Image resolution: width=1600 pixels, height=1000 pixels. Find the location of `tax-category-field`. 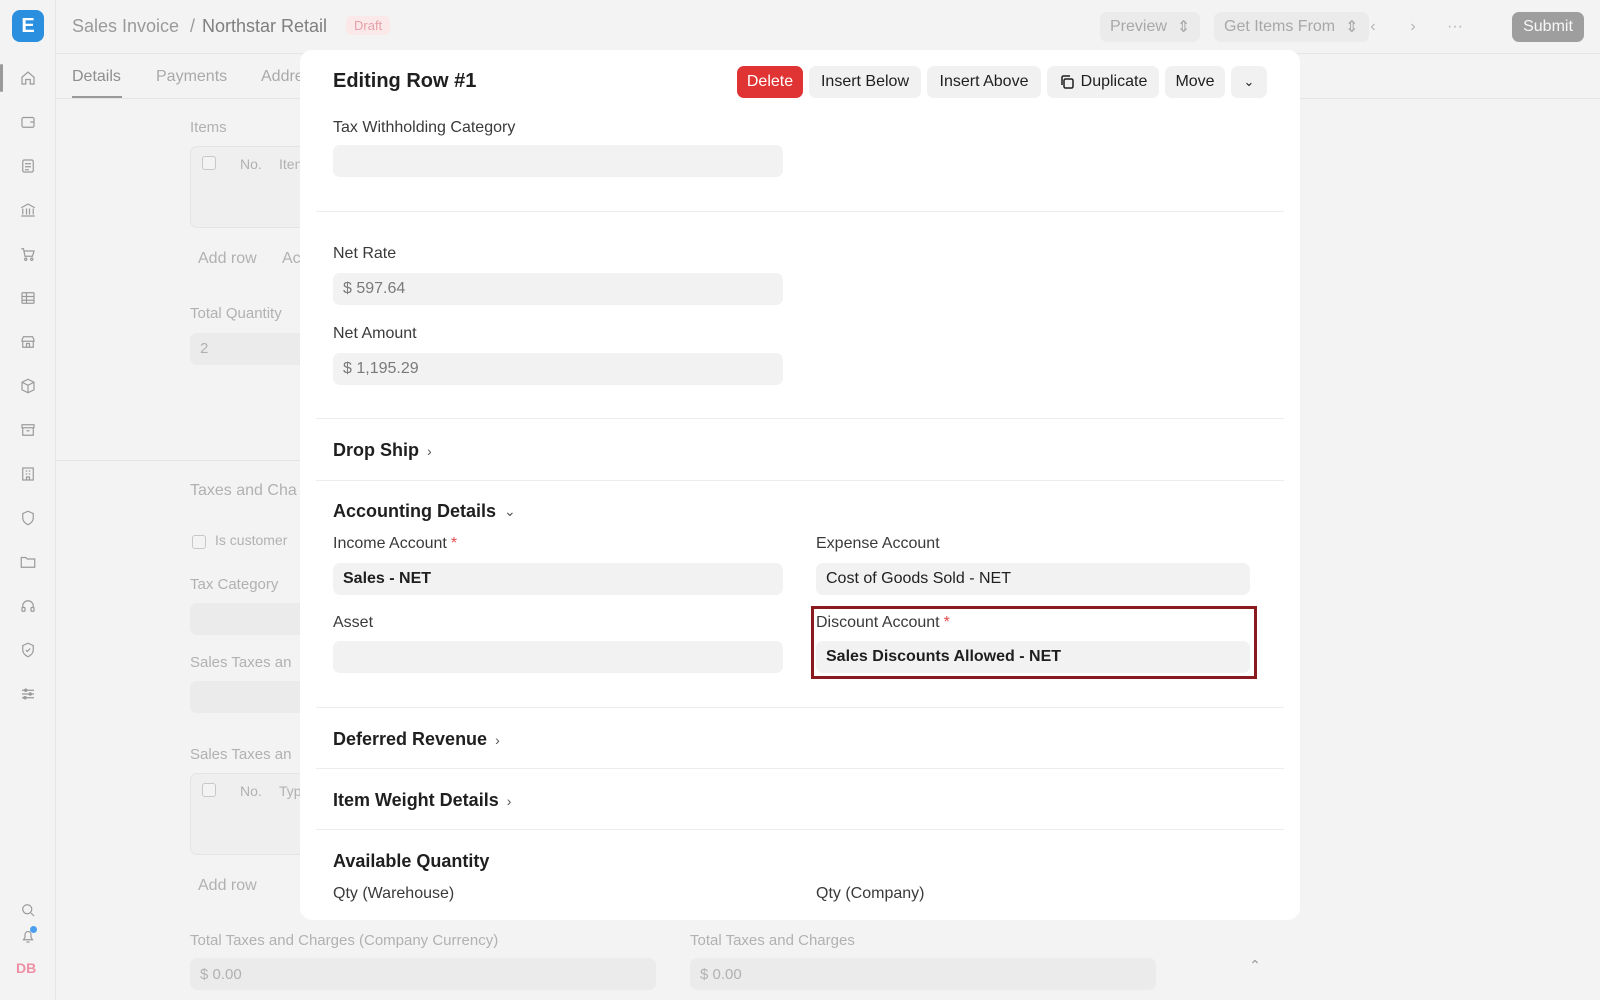

tax-category-field is located at coordinates (250, 619).